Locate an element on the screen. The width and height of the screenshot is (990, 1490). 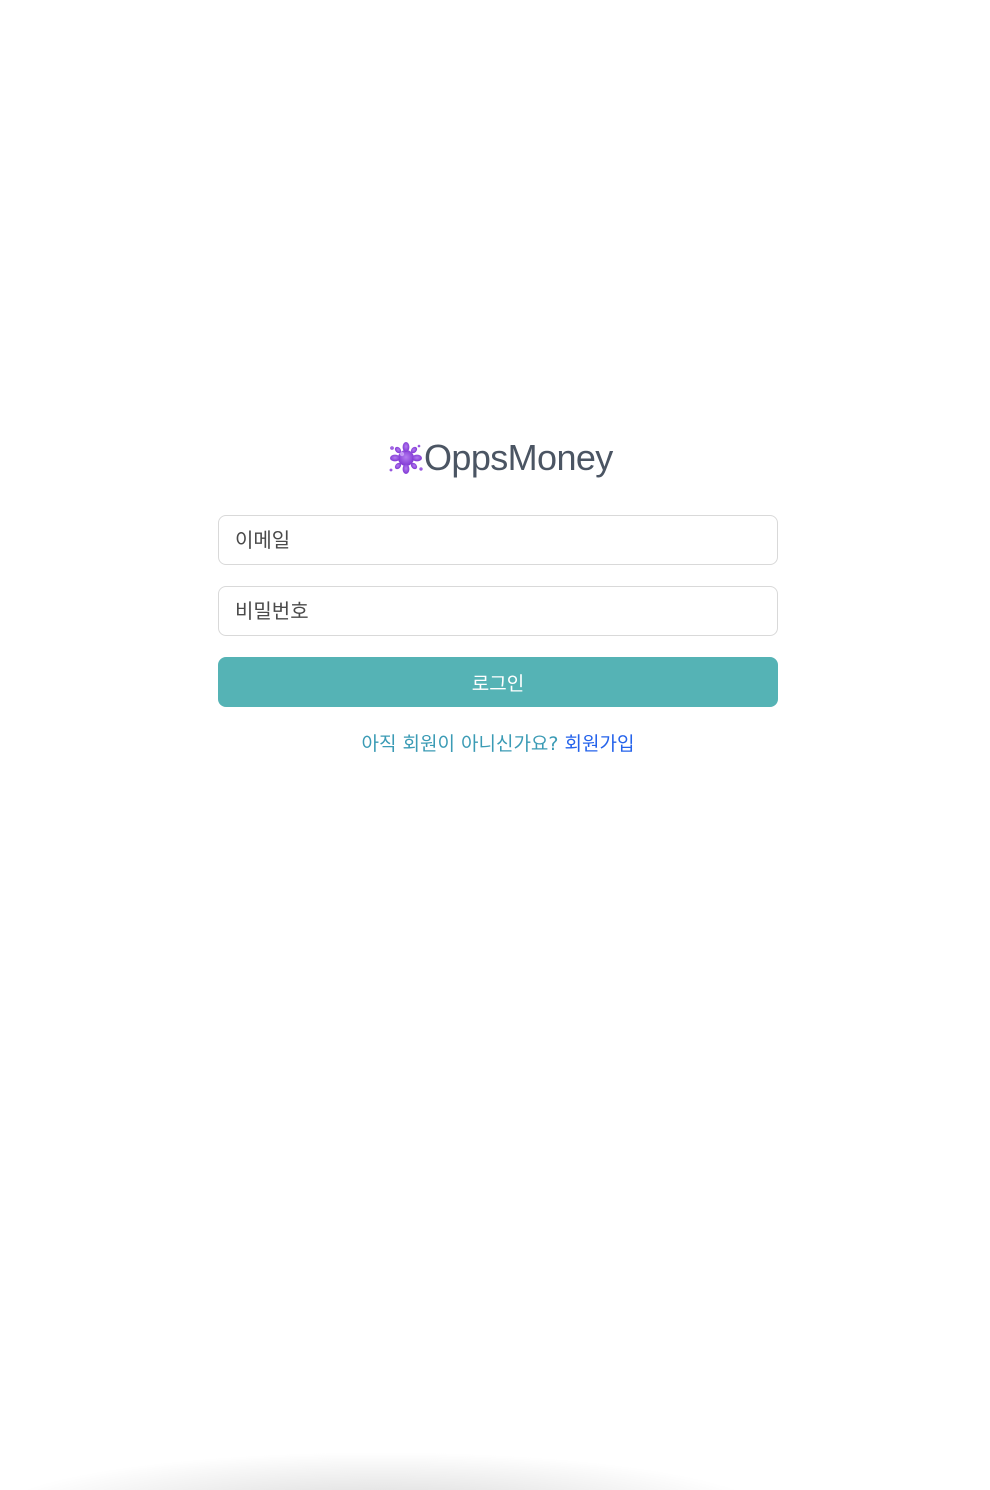
password-input is located at coordinates (498, 611).